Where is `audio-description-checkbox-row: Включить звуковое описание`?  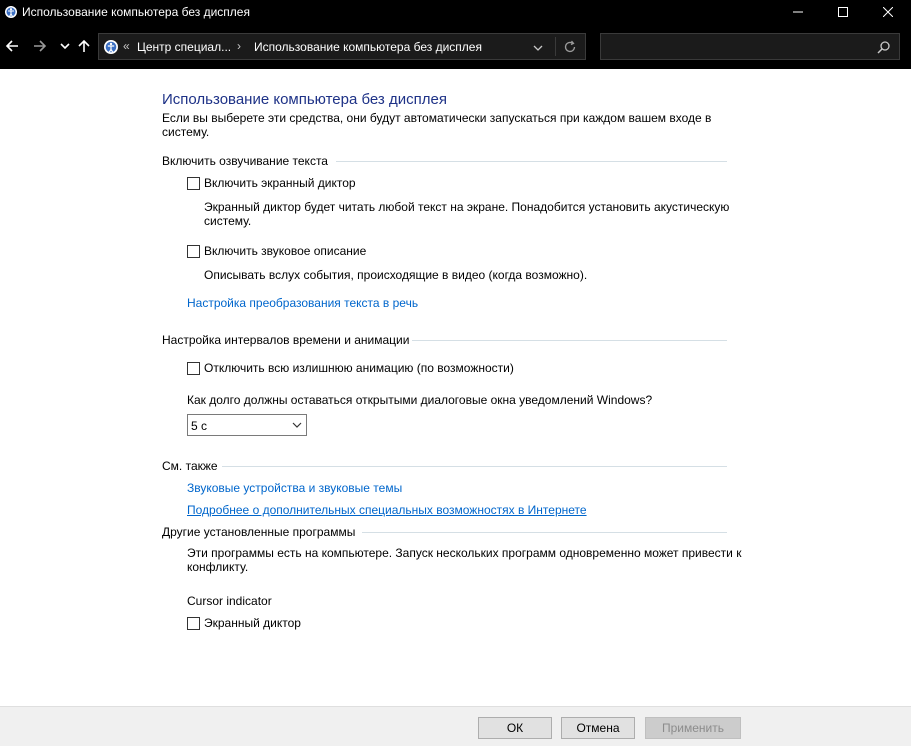 audio-description-checkbox-row: Включить звуковое описание is located at coordinates (276, 251).